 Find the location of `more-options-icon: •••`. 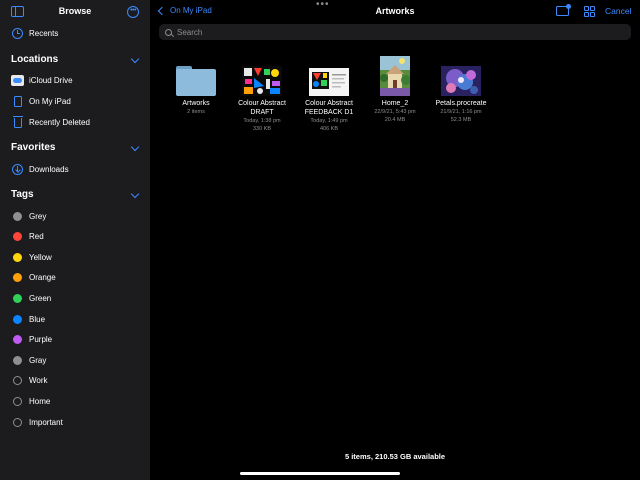

more-options-icon: ••• is located at coordinates (133, 12).